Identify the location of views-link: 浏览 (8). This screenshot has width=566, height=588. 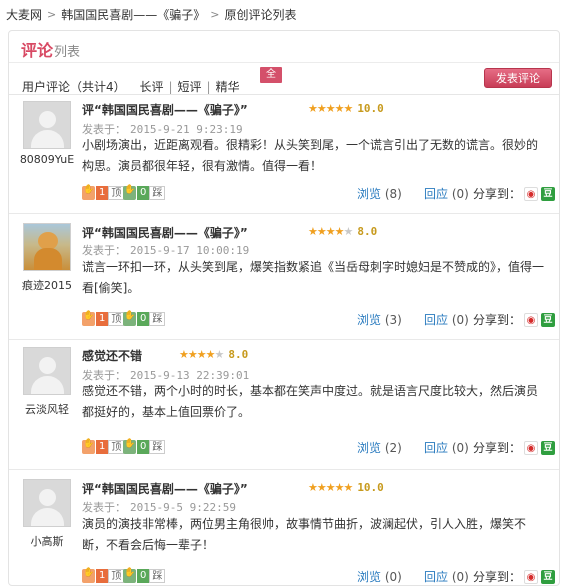
(379, 193).